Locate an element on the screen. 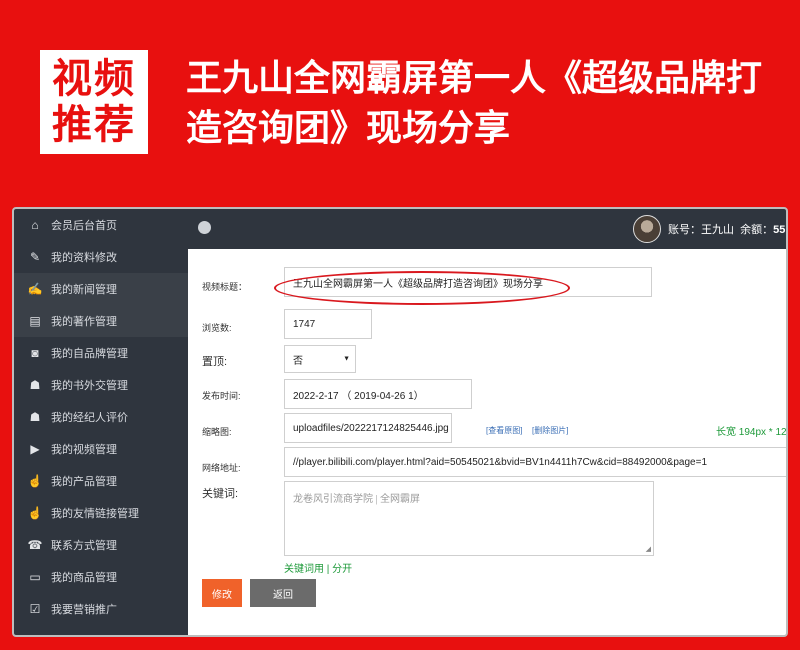 The height and width of the screenshot is (650, 800). profile-edit-icon: ✎ is located at coordinates (35, 257).